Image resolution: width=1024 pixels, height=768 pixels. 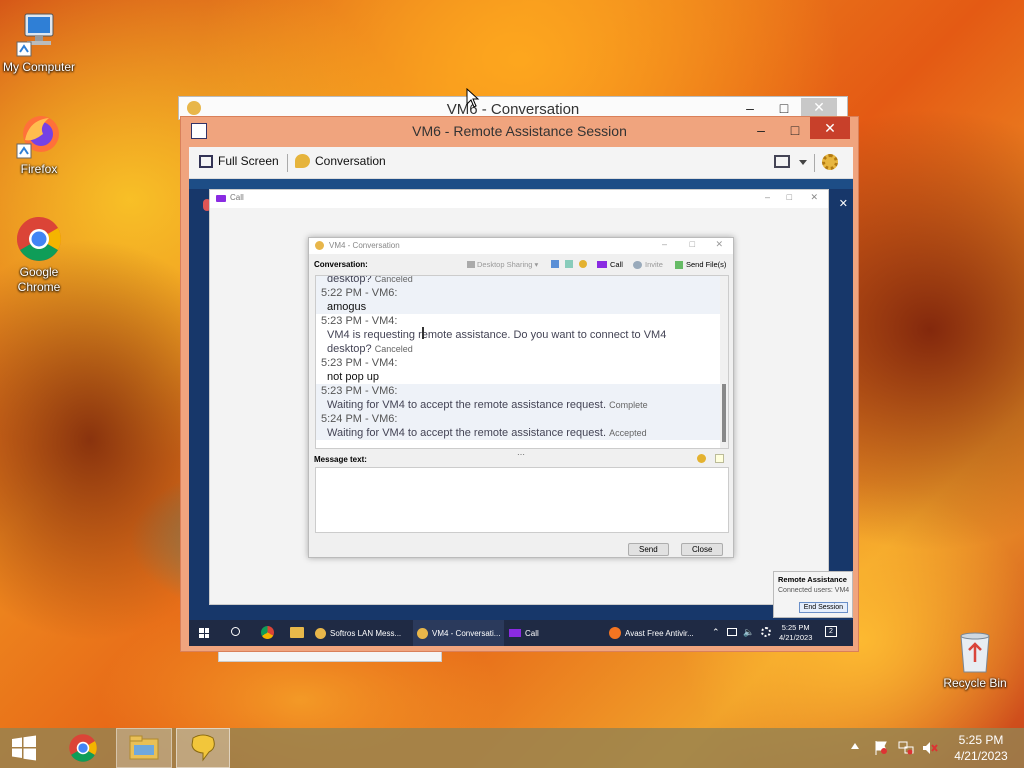 What do you see at coordinates (239, 161) in the screenshot?
I see `full-screen-button: Full Screen` at bounding box center [239, 161].